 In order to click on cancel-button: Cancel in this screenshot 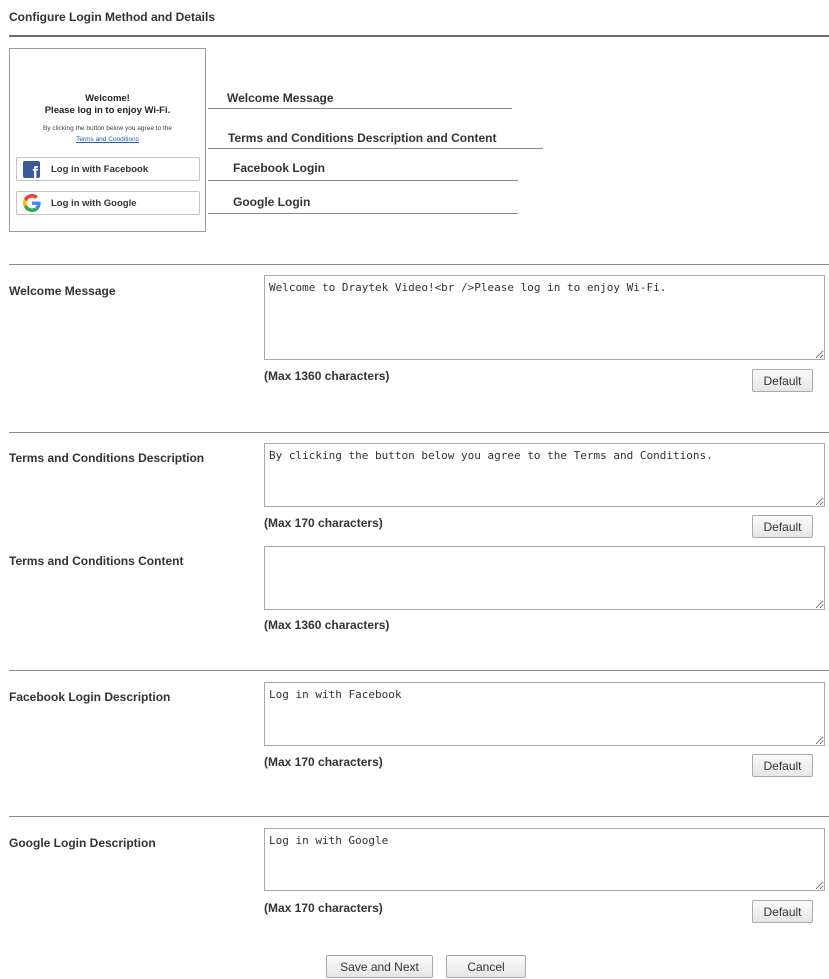, I will do `click(486, 966)`.